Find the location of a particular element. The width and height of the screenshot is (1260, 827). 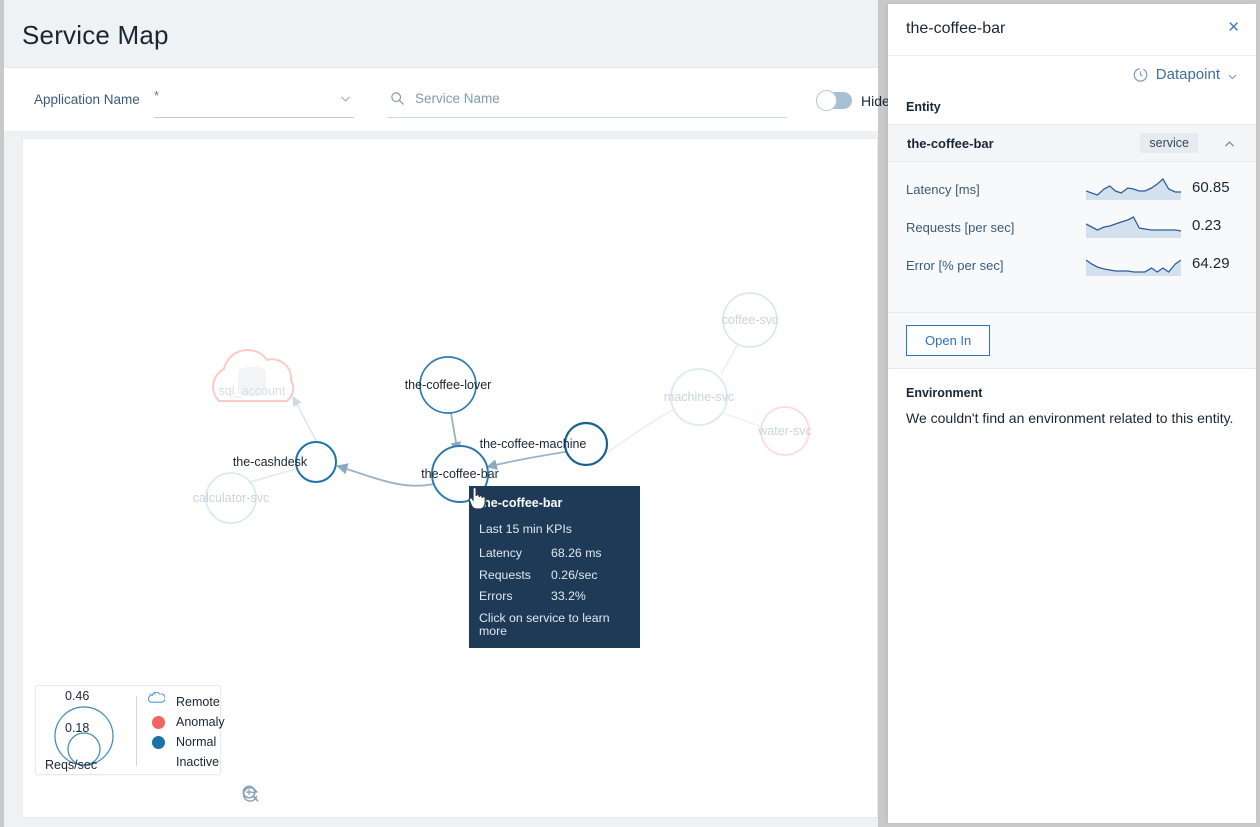

tooltip-value-errors: 33.2% is located at coordinates (568, 596).